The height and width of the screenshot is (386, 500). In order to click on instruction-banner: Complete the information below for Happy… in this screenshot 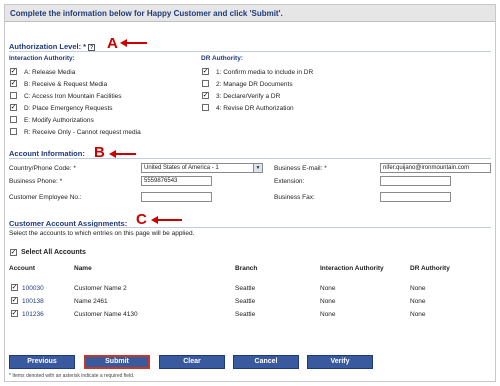, I will do `click(250, 13)`.